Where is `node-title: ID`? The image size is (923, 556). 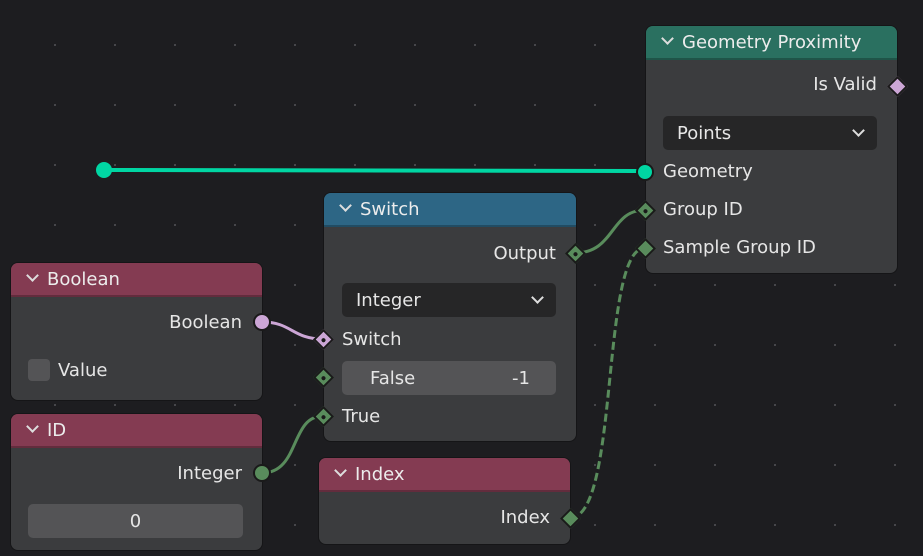 node-title: ID is located at coordinates (57, 430).